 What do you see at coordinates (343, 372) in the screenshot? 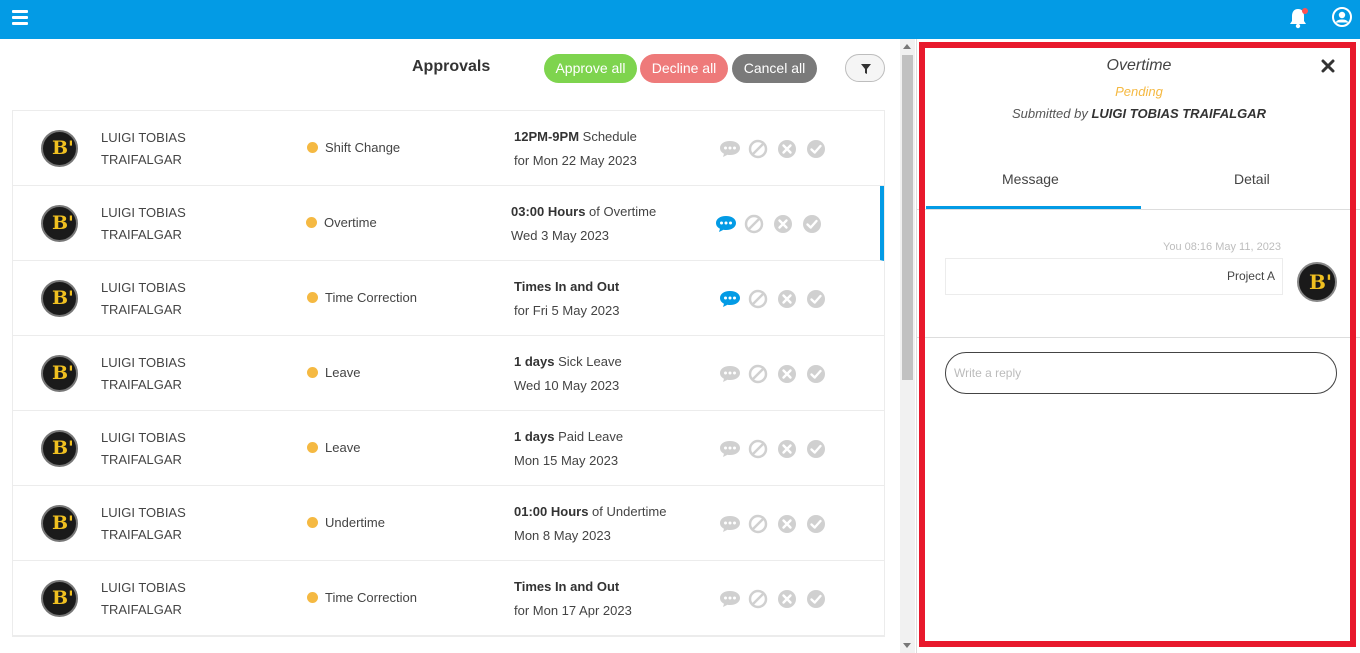
I see `request-type-label: Leave` at bounding box center [343, 372].